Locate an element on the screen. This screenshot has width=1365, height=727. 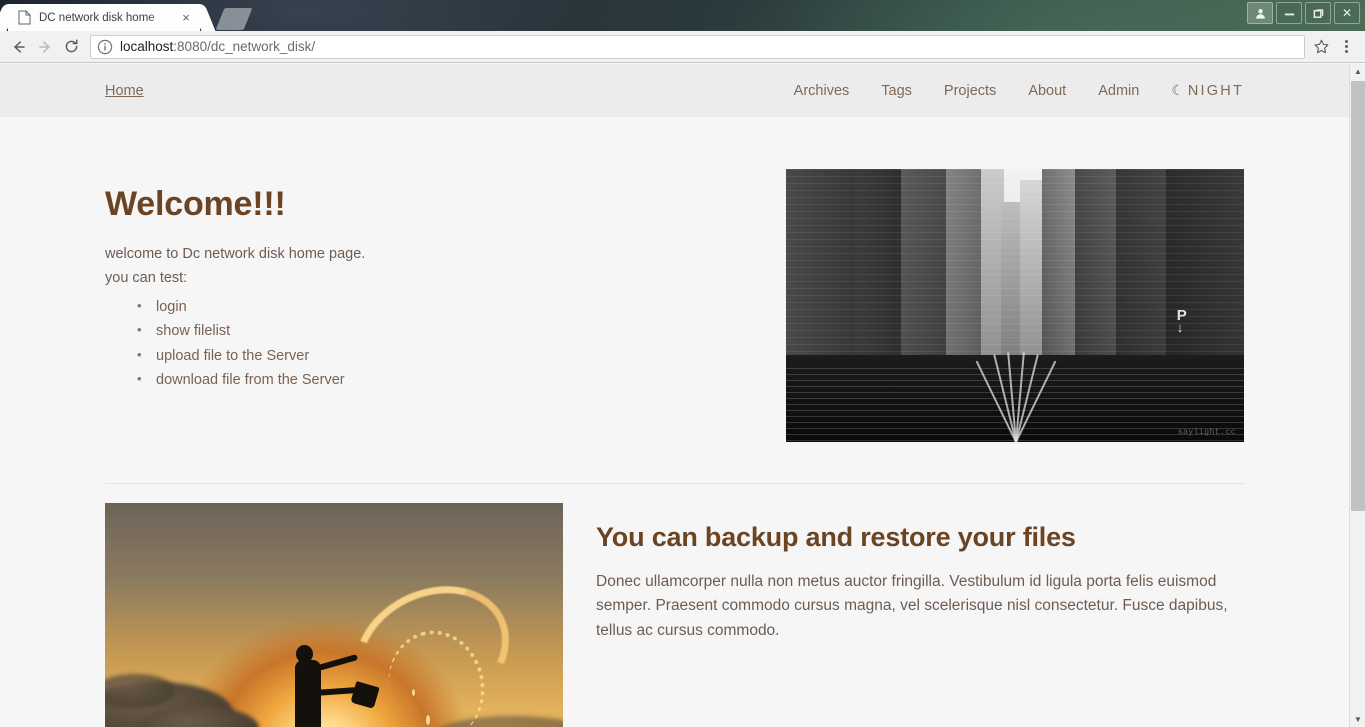
close-button: ✕ is located at coordinates (1347, 13).